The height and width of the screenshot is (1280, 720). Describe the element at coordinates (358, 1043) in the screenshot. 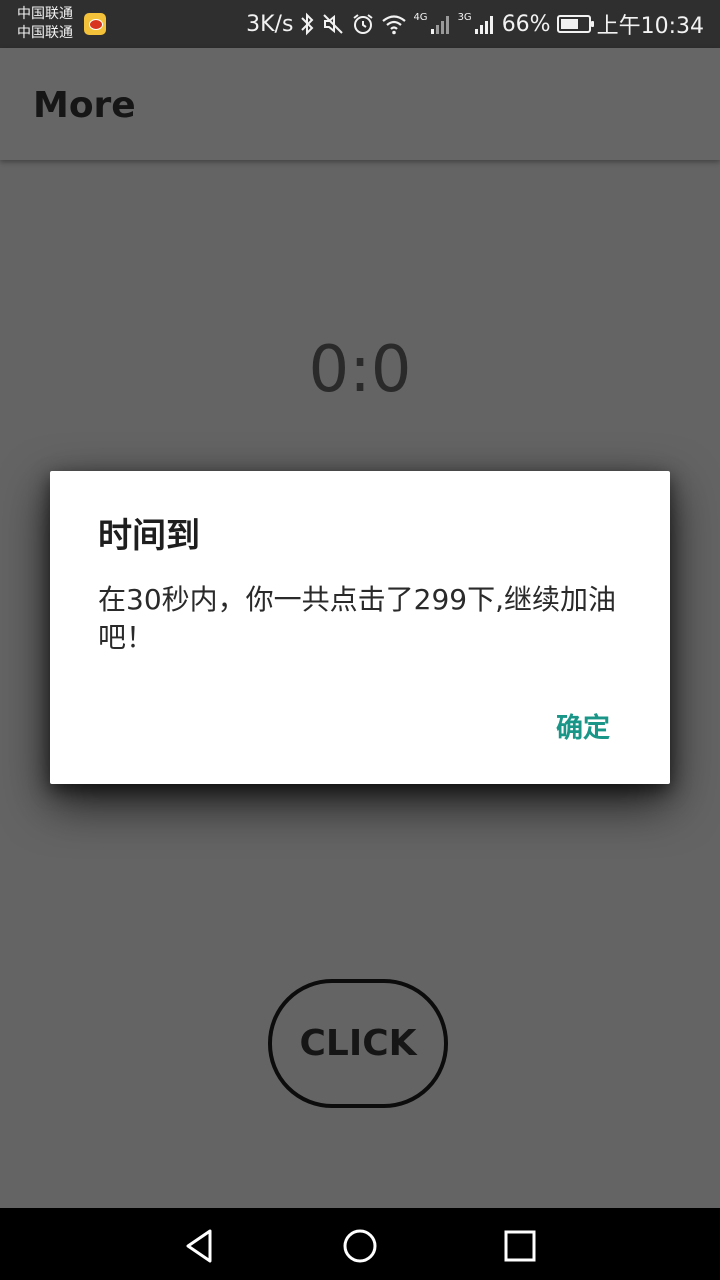

I see `click-button: CLICK` at that location.